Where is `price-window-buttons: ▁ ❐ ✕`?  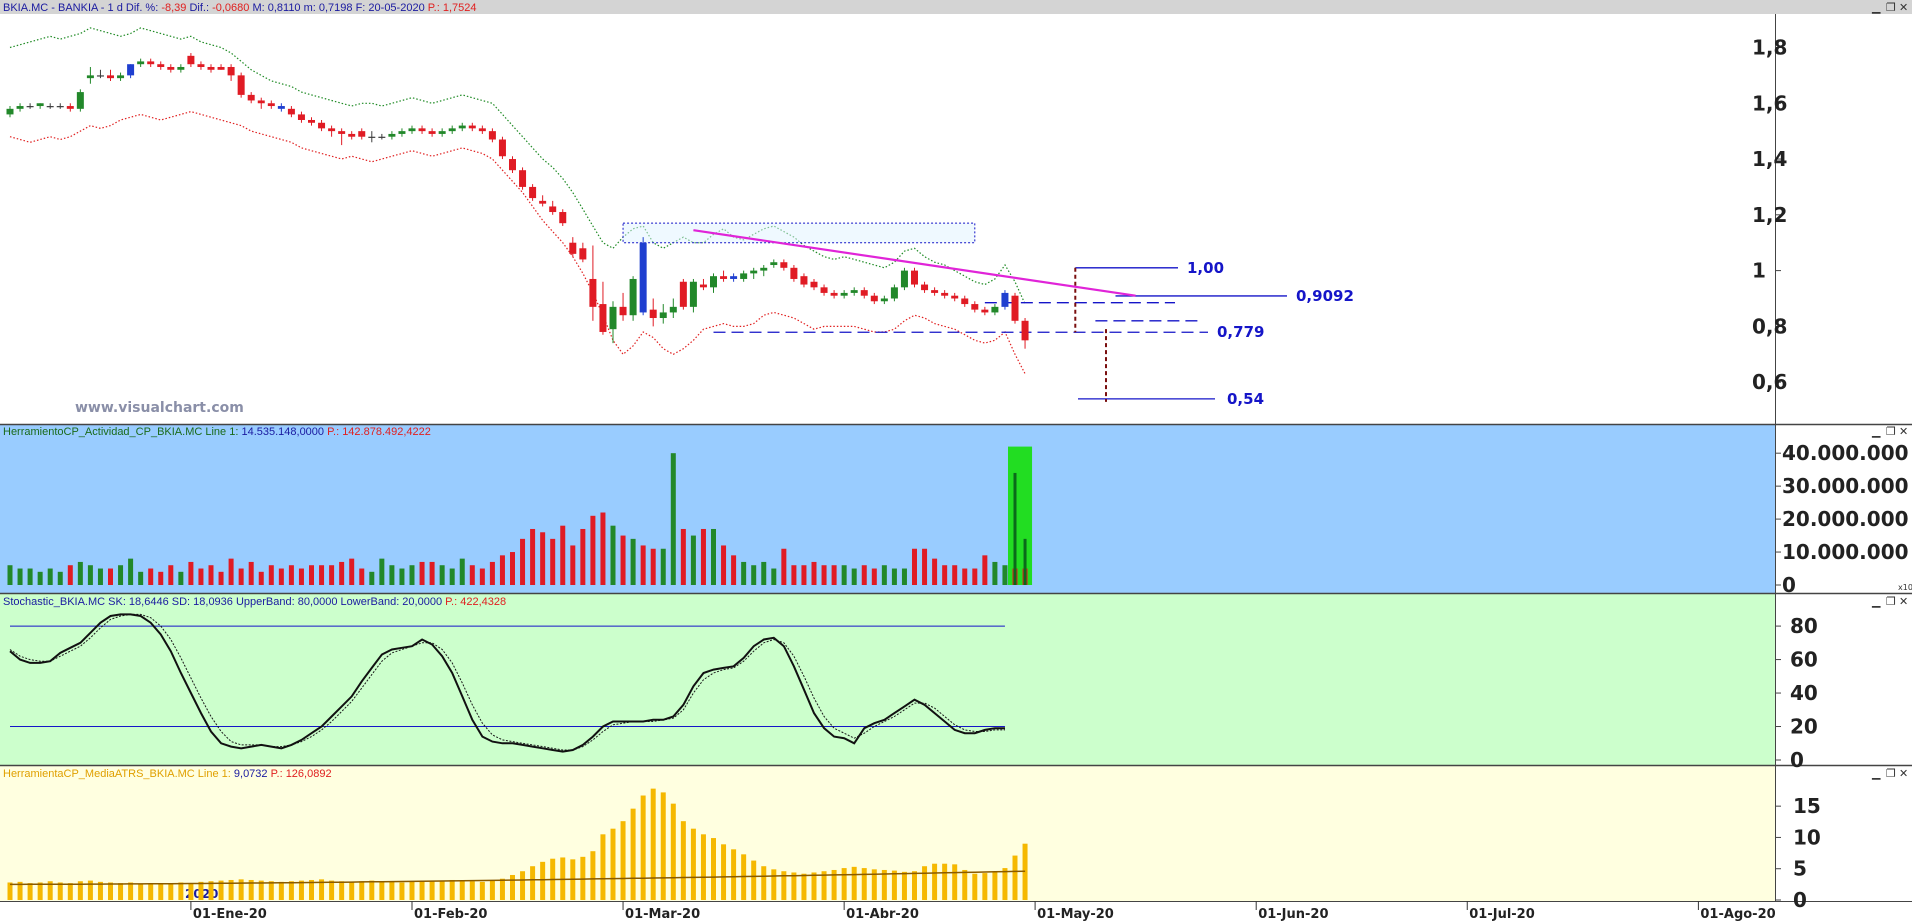 price-window-buttons: ▁ ❐ ✕ is located at coordinates (1889, 7).